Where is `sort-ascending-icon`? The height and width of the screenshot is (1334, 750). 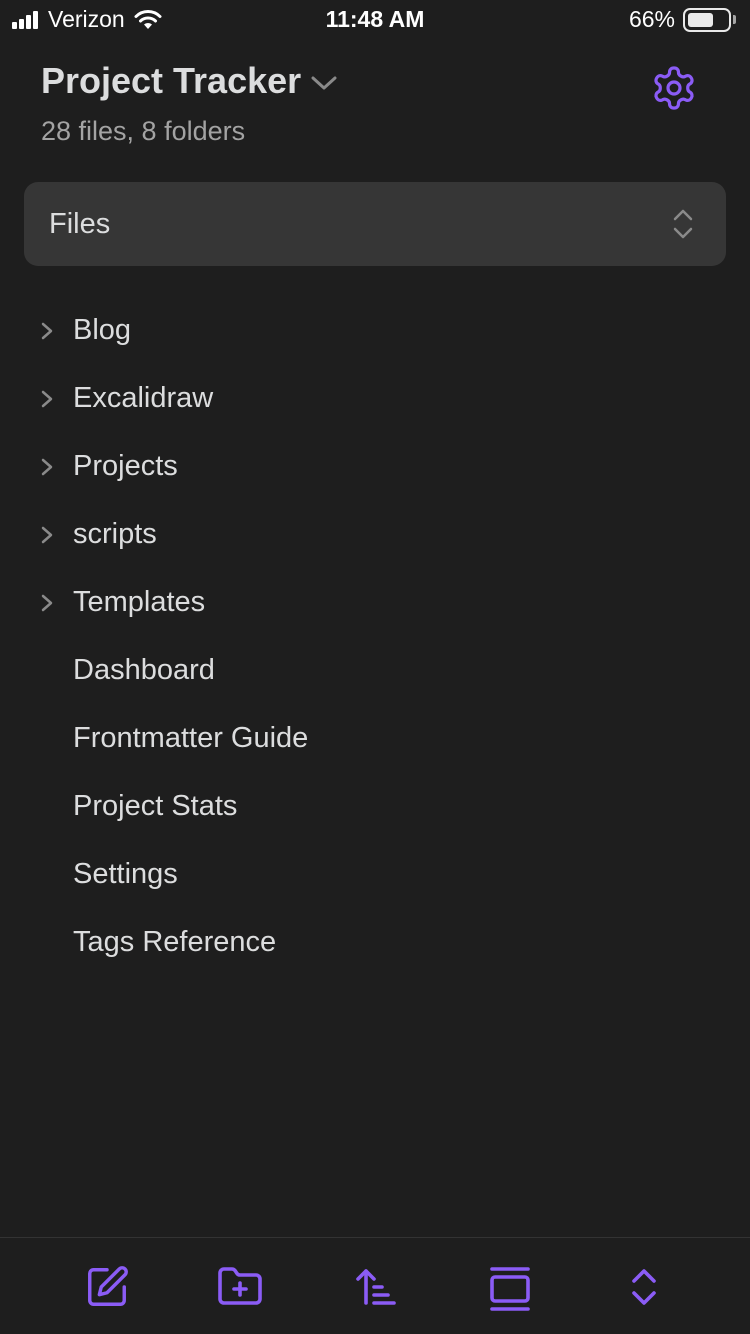
sort-ascending-icon is located at coordinates (376, 1287).